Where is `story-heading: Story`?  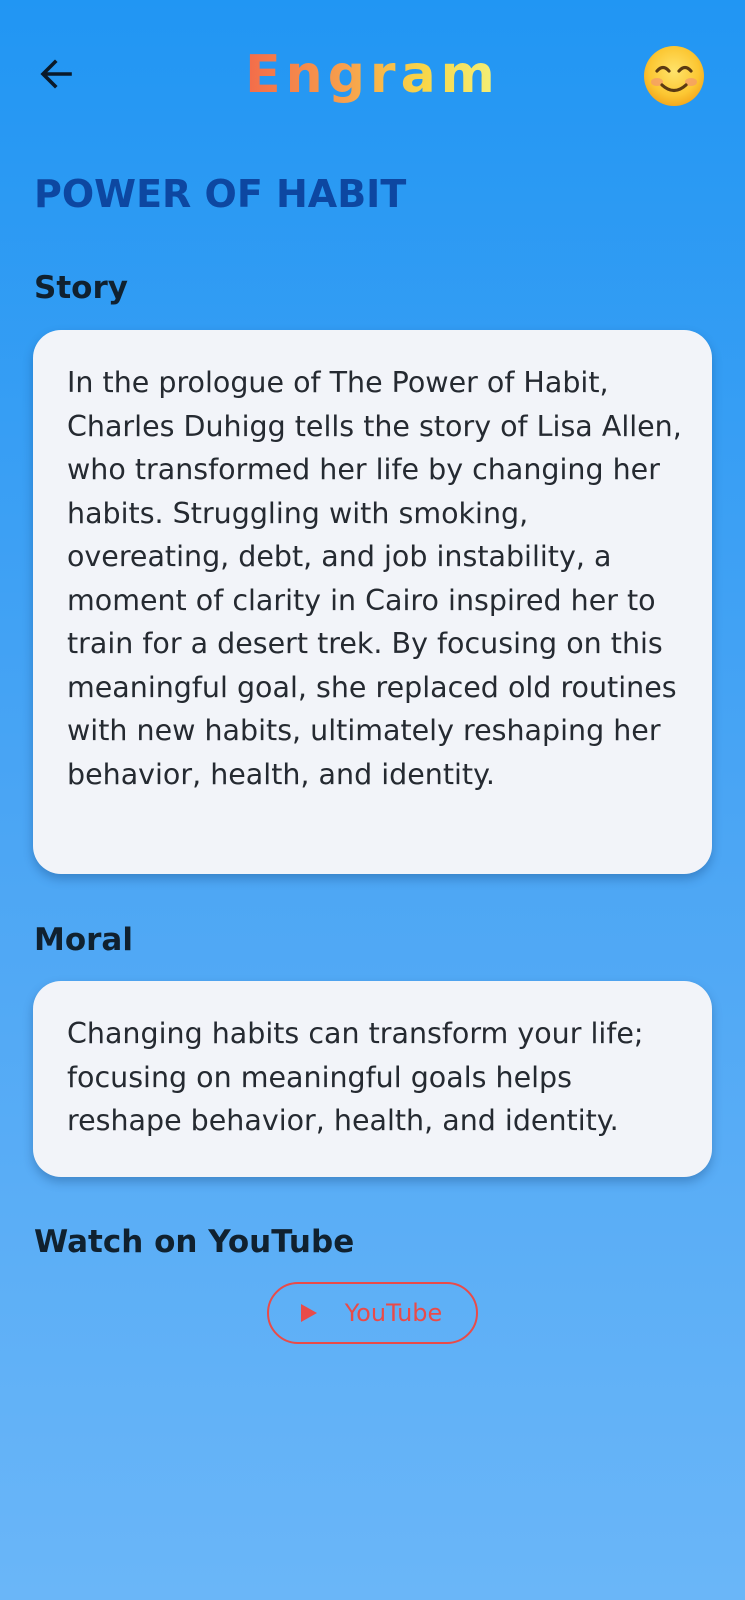
story-heading: Story is located at coordinates (81, 288).